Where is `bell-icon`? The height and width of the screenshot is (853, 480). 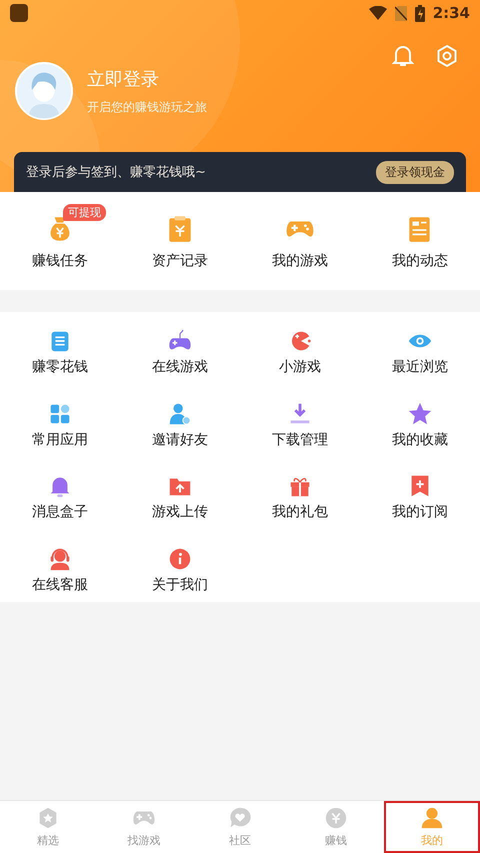
bell-icon is located at coordinates (403, 56).